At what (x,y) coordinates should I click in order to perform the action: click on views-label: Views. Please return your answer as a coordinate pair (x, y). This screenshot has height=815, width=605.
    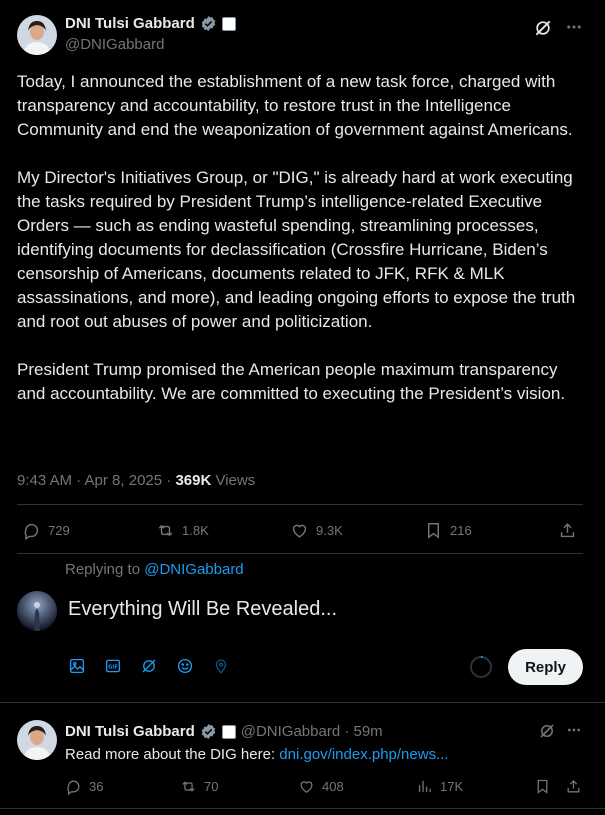
    Looking at the image, I should click on (235, 480).